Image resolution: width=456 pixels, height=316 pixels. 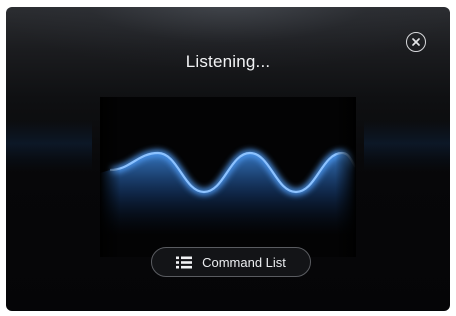 I want to click on list-icon, so click(x=184, y=262).